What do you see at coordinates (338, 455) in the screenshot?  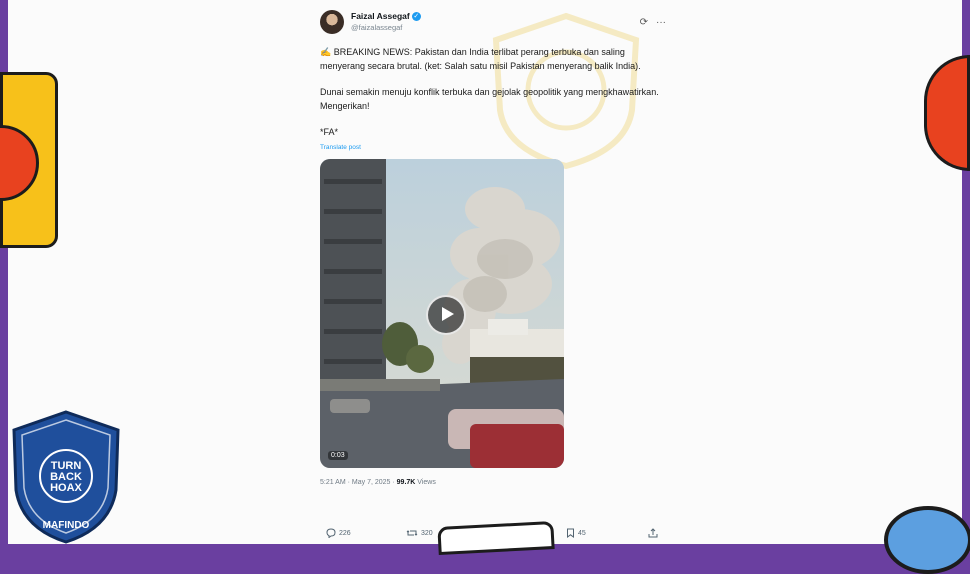 I see `video-duration: 0:03` at bounding box center [338, 455].